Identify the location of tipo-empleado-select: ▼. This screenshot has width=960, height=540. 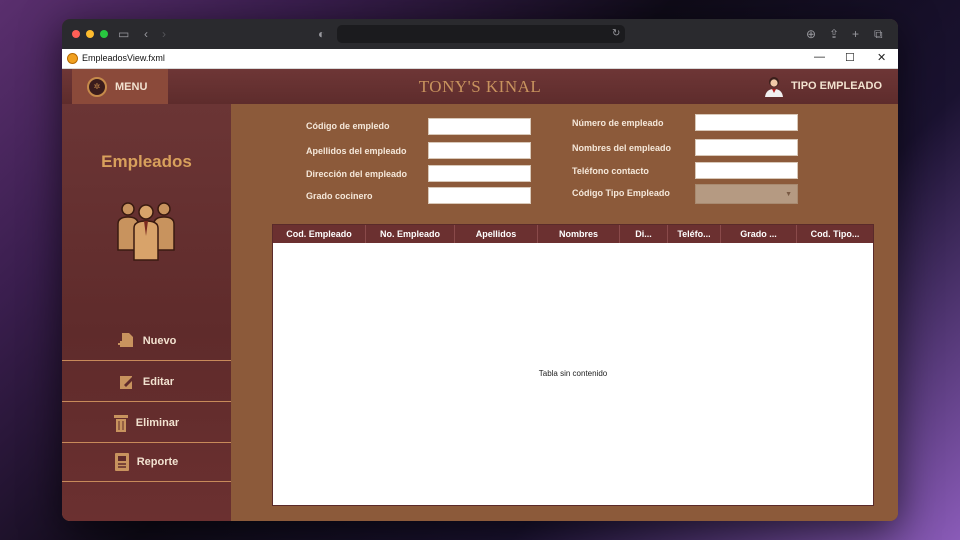
(746, 194).